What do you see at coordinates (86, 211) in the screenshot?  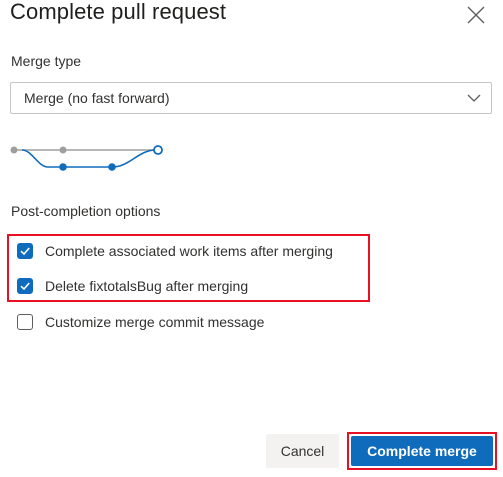 I see `post-completion-label: Post-completion options` at bounding box center [86, 211].